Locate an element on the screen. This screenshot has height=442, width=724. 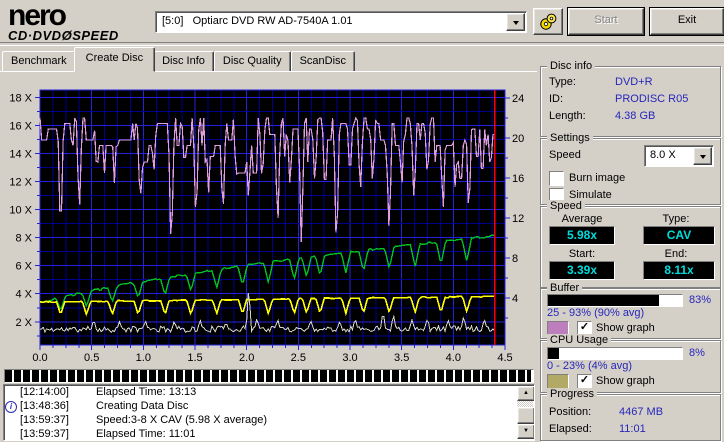
exit-button: Exit is located at coordinates (686, 21).